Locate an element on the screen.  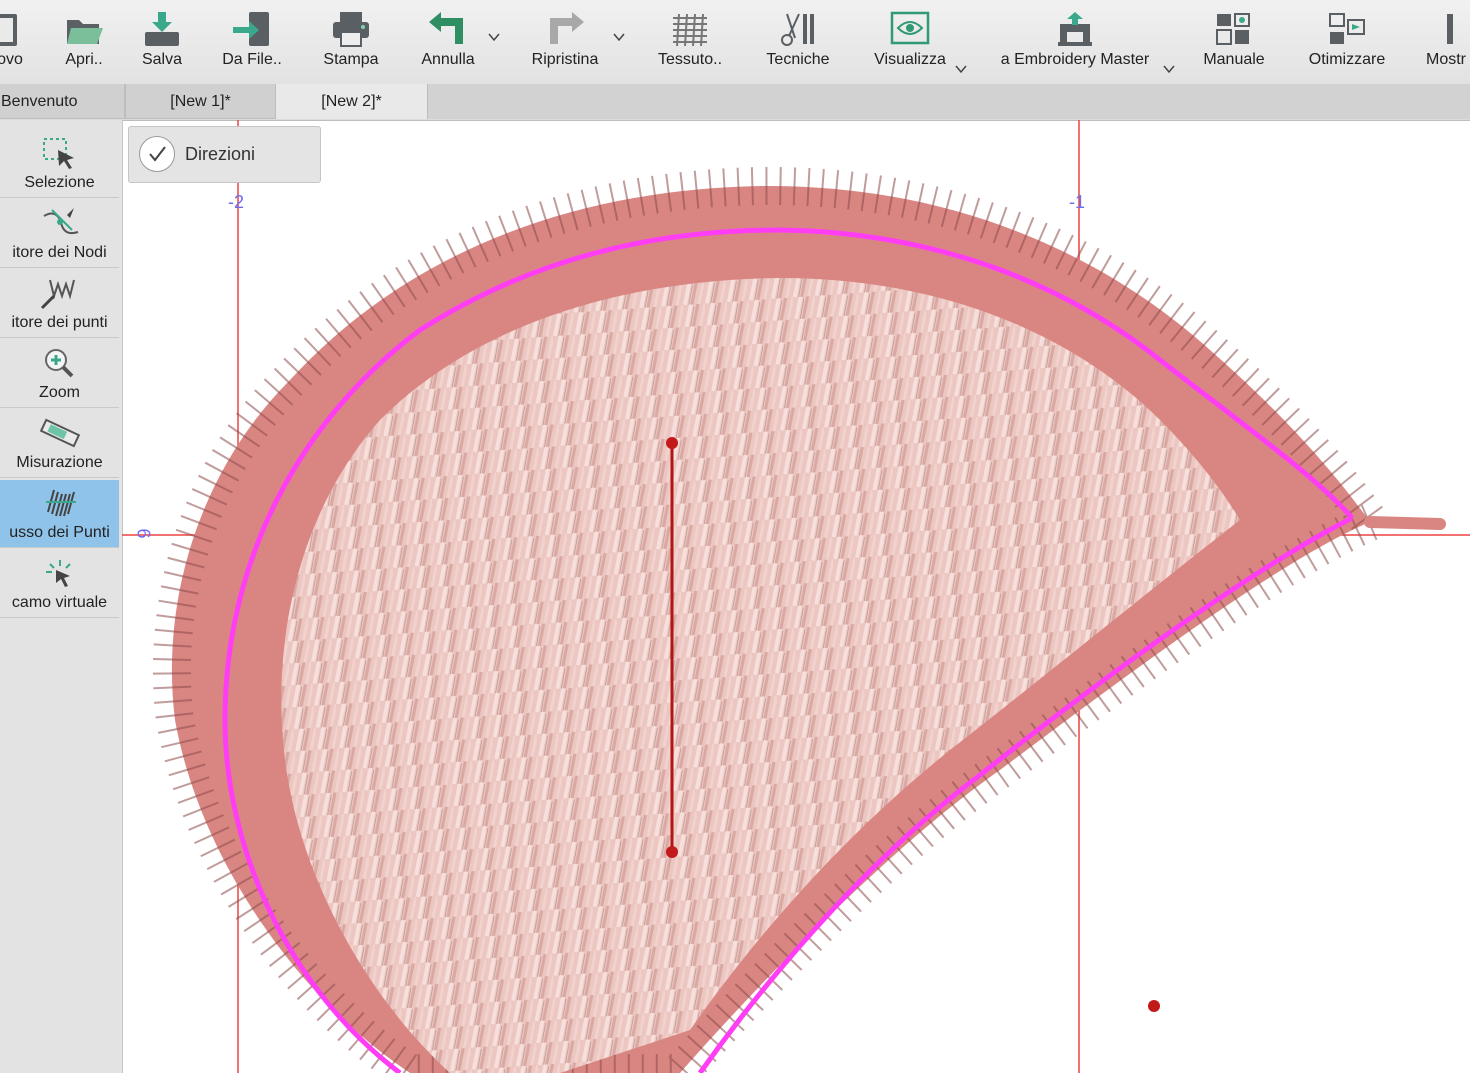
view-button-label: Visualizza is located at coordinates (910, 59).